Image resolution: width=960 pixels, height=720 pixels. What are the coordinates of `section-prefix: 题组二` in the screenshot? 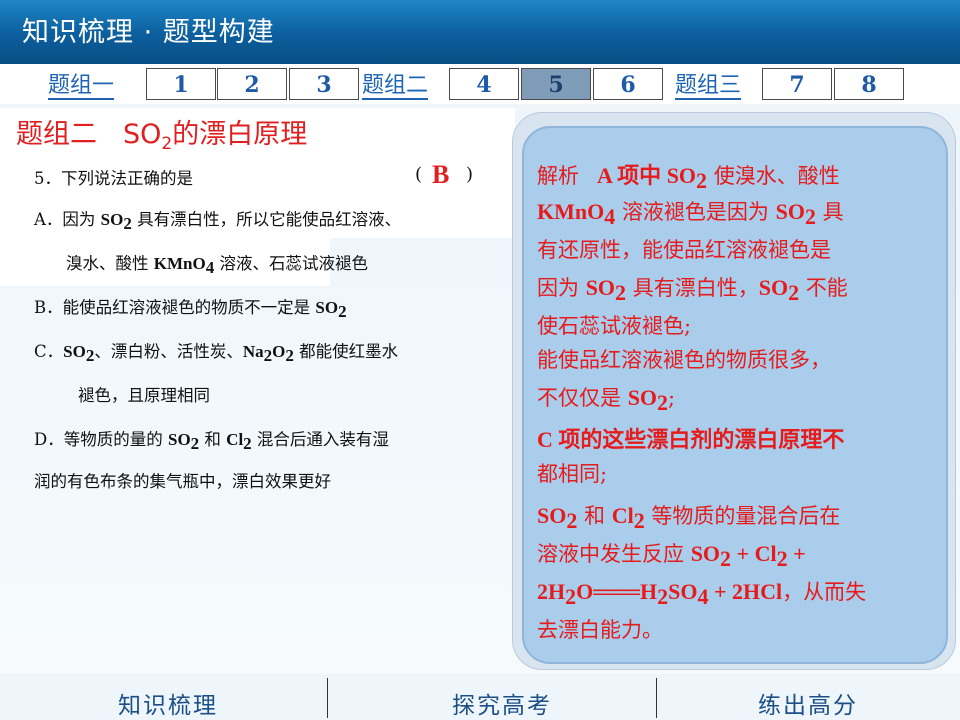 It's located at (56, 134).